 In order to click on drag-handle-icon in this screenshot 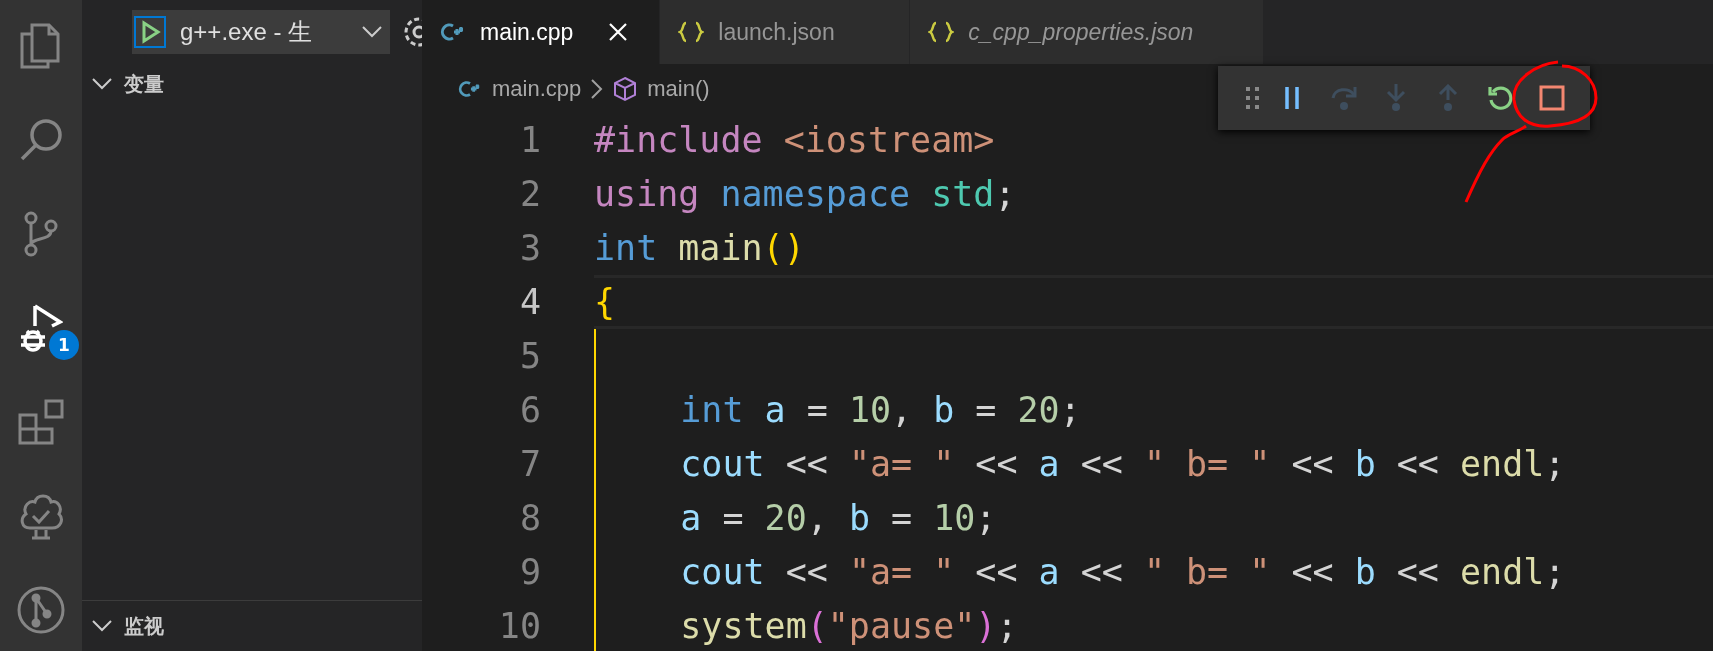, I will do `click(1253, 98)`.